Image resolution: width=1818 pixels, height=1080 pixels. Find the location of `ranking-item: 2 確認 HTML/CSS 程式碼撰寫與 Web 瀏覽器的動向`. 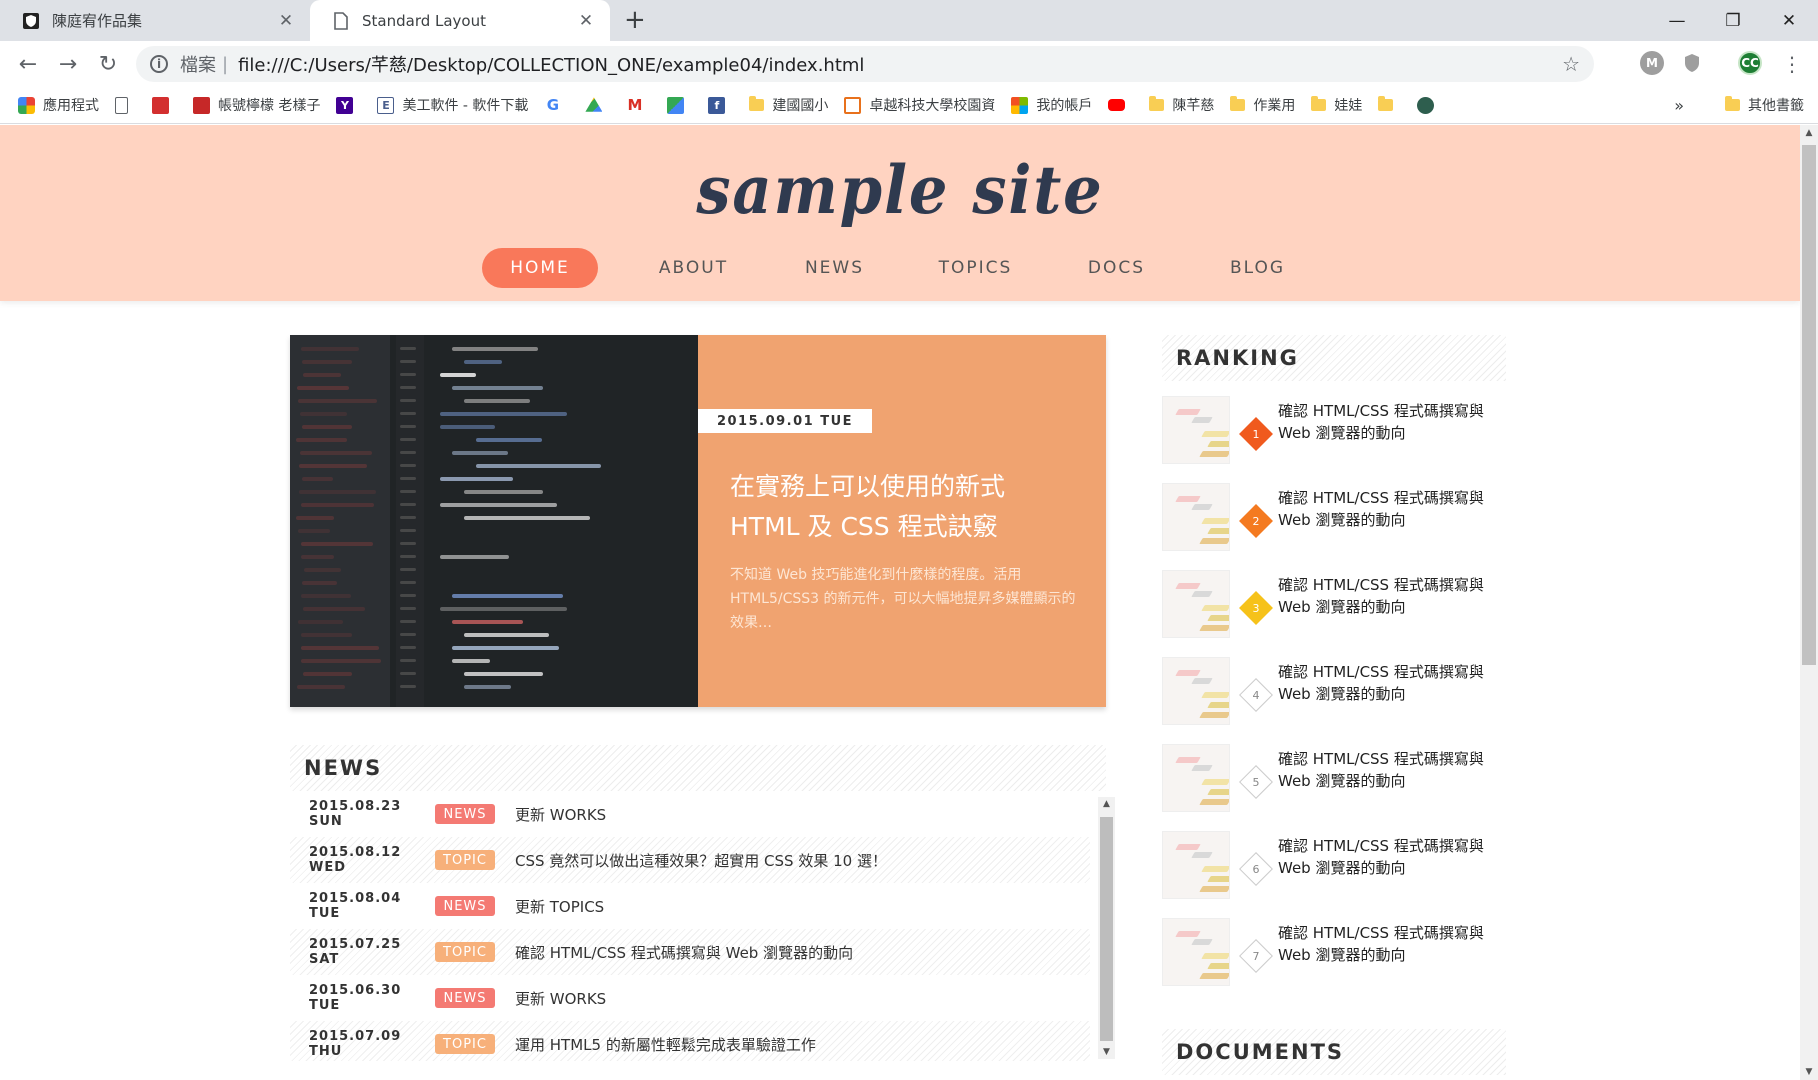

ranking-item: 2 確認 HTML/CSS 程式碼撰寫與 Web 瀏覽器的動向 is located at coordinates (1332, 519).